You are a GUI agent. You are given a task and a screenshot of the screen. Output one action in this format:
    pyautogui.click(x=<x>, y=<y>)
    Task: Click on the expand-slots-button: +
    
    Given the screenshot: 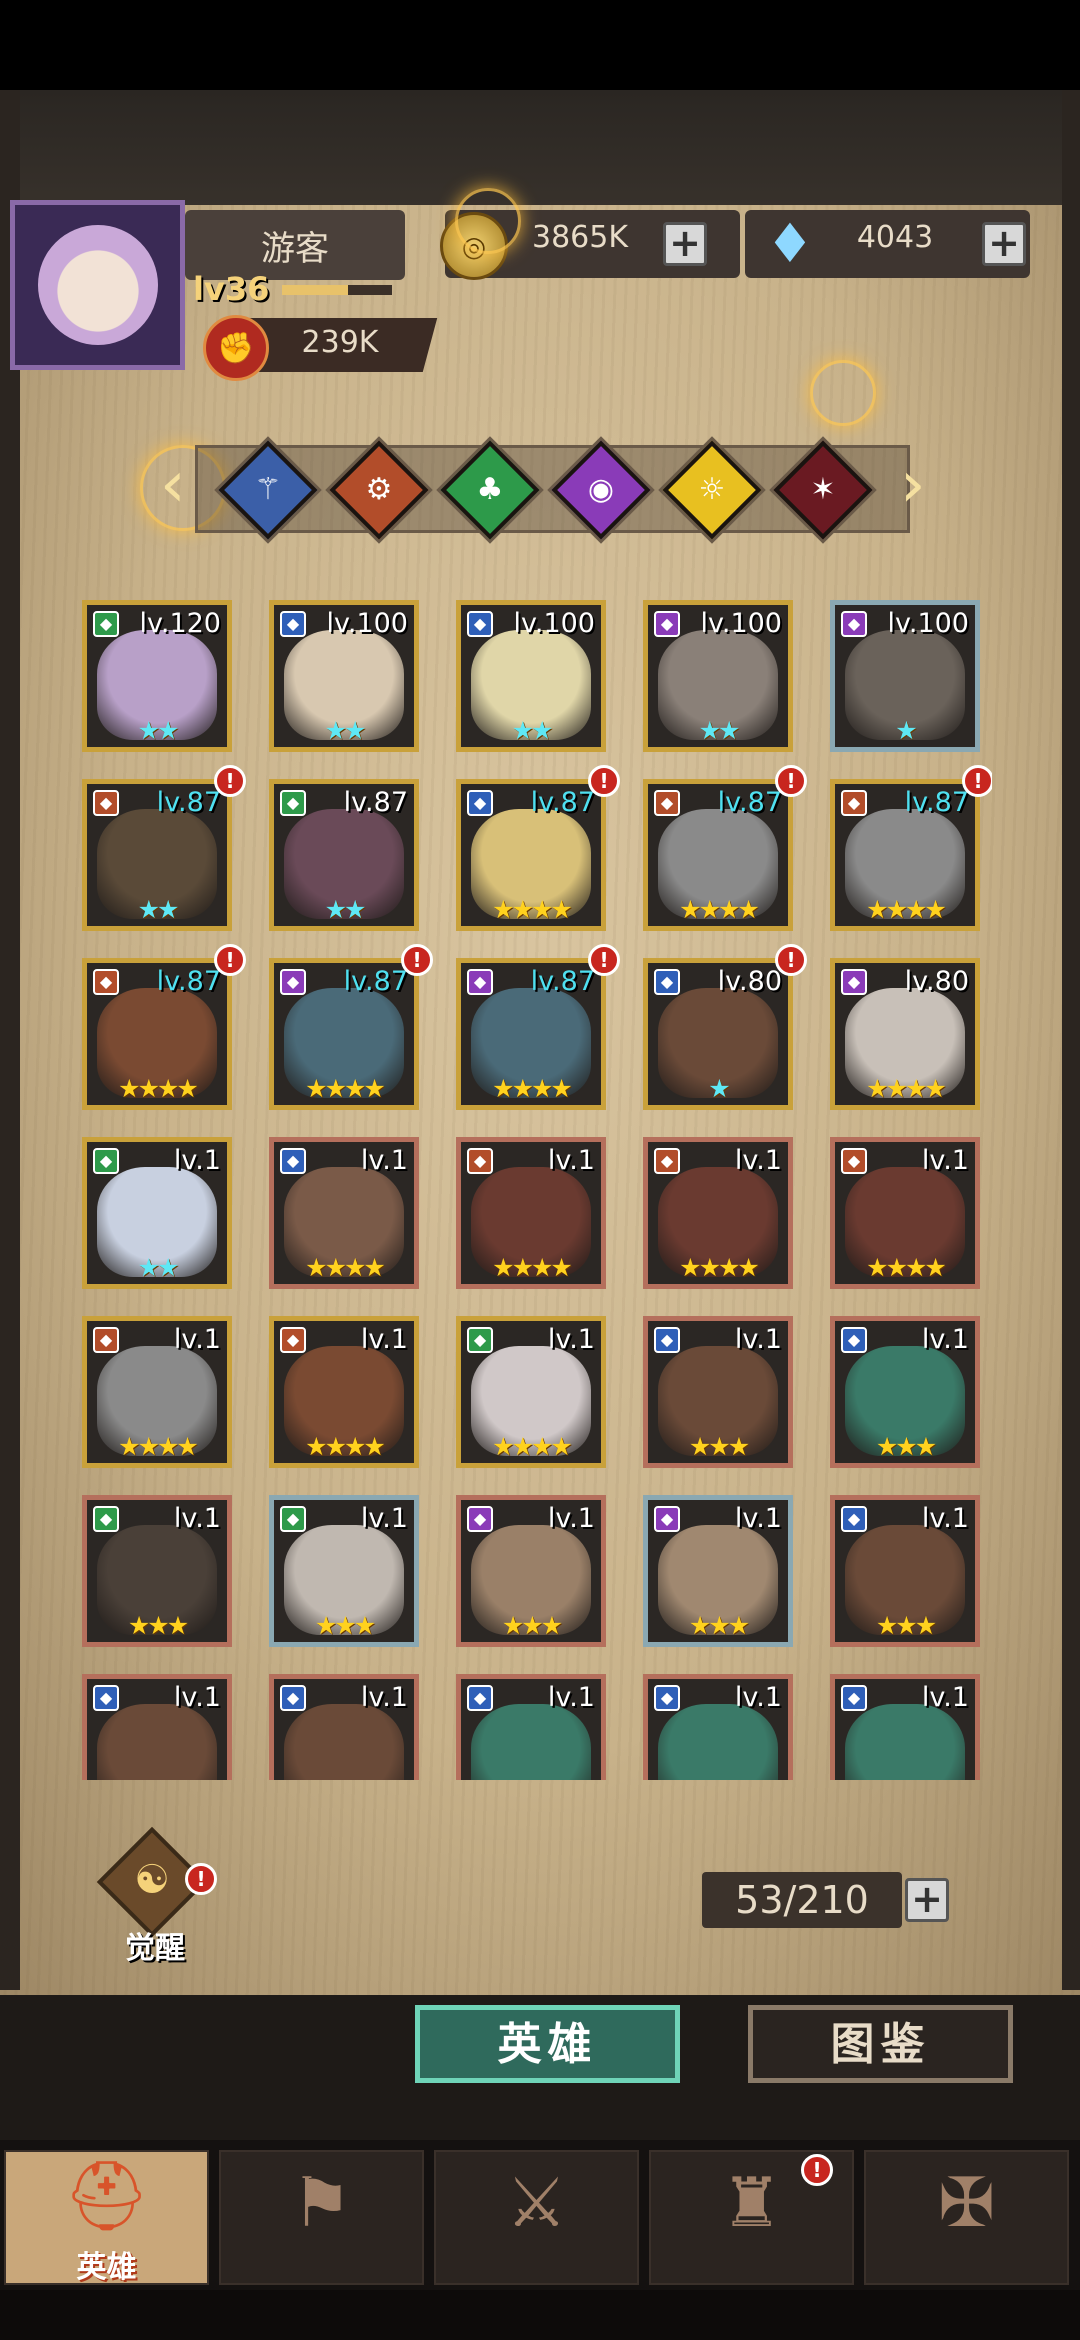 What is the action you would take?
    pyautogui.click(x=927, y=1900)
    